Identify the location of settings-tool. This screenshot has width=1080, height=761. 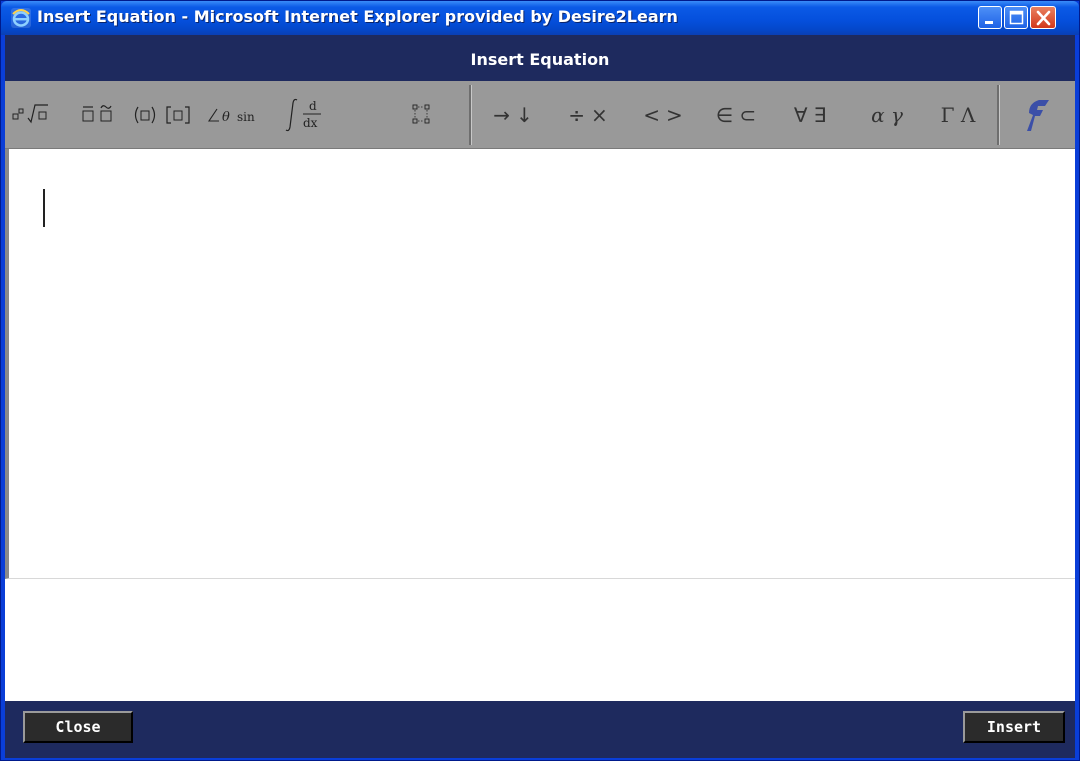
(1033, 115).